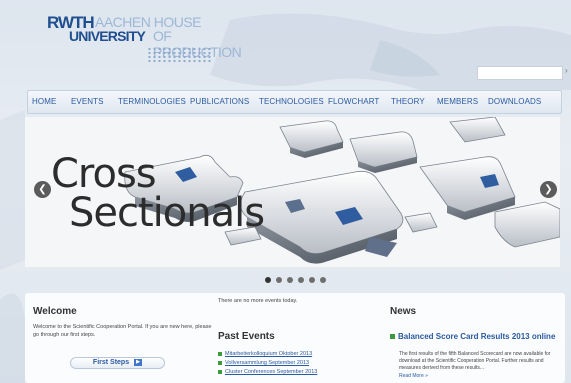 This screenshot has width=571, height=383. I want to click on nav-item-members: MEMBERS, so click(457, 101).